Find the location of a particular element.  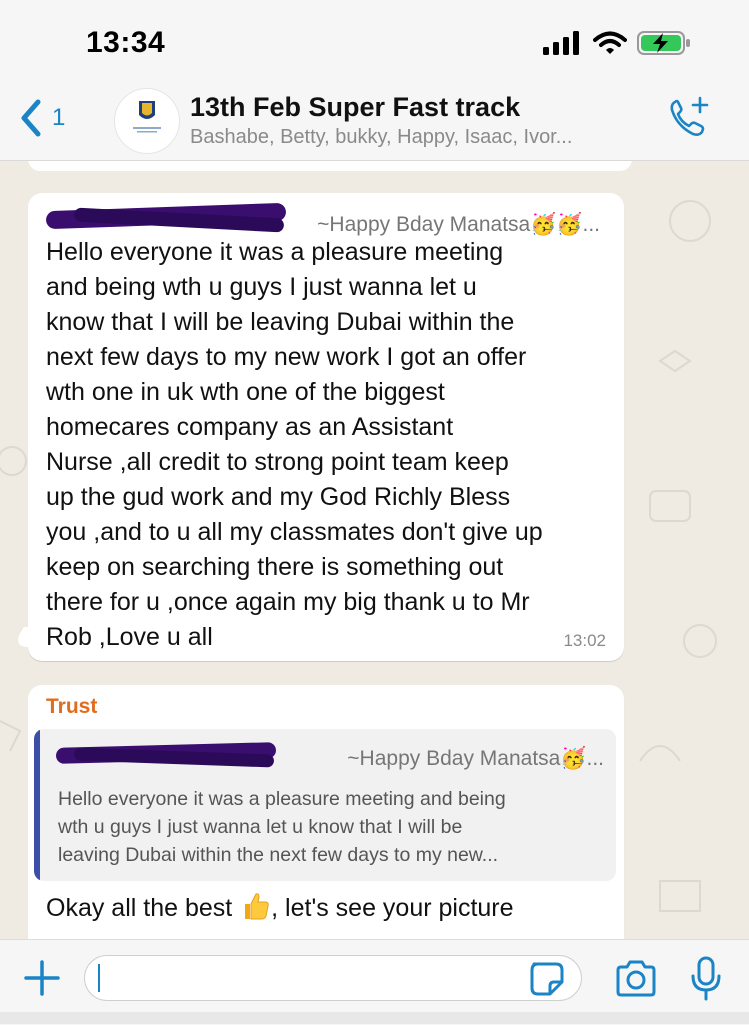

message-input is located at coordinates (333, 978).